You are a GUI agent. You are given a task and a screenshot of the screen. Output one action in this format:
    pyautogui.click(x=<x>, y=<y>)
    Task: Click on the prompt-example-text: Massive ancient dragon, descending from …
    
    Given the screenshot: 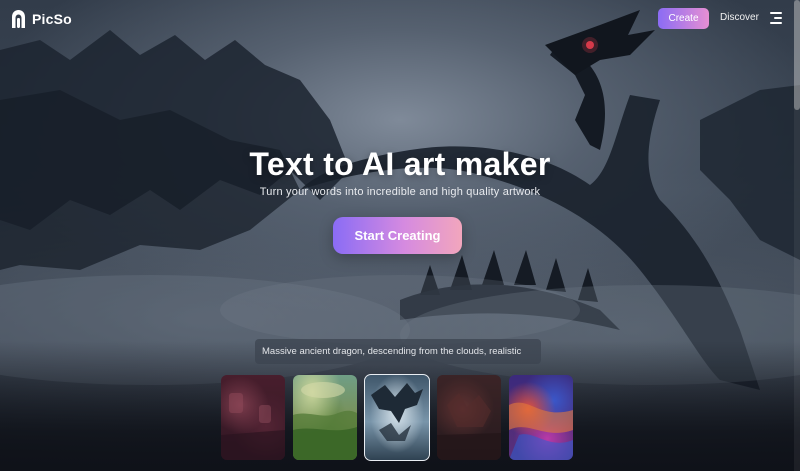 What is the action you would take?
    pyautogui.click(x=398, y=351)
    